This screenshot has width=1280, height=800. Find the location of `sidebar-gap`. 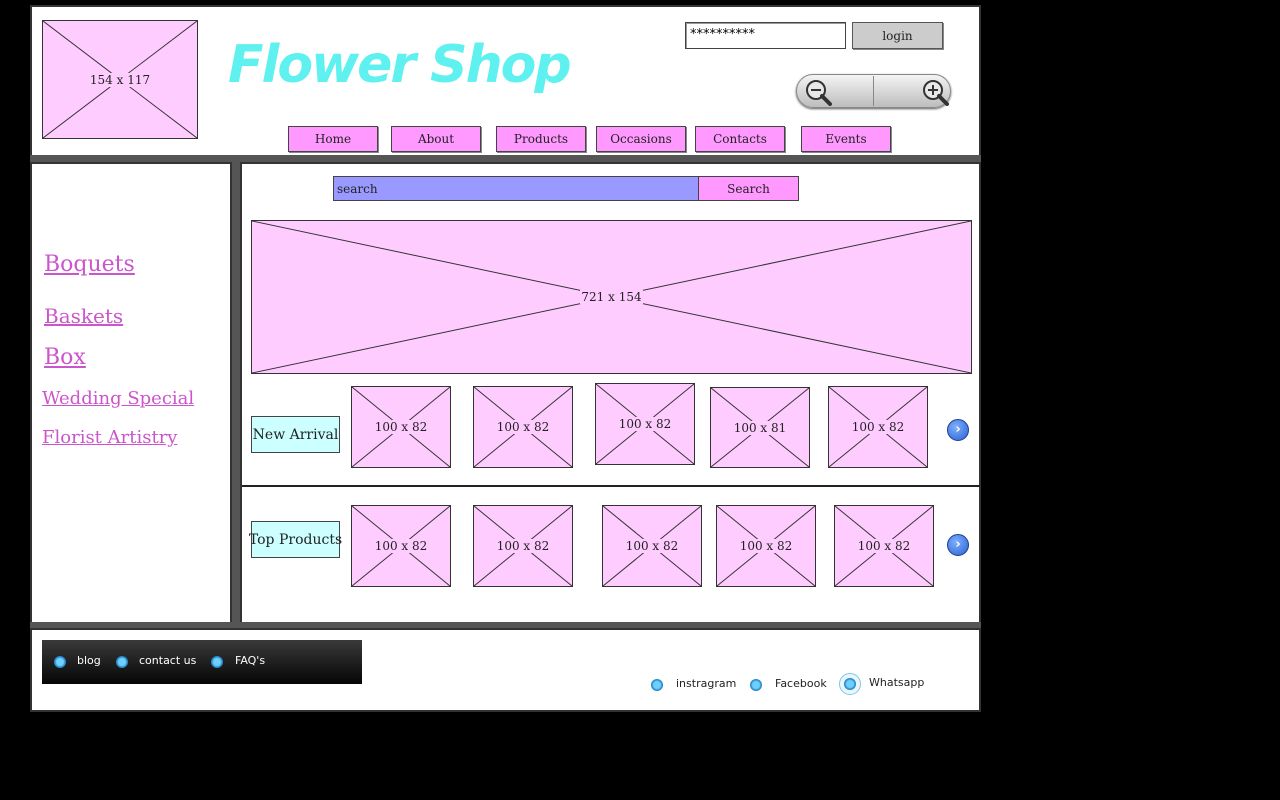

sidebar-gap is located at coordinates (236, 393).